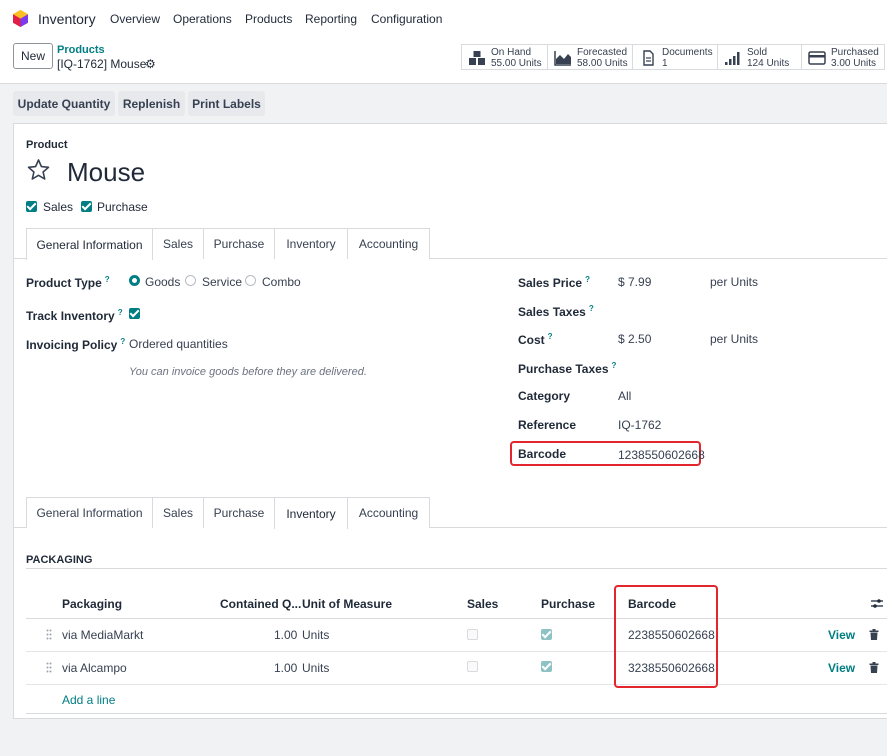 The image size is (887, 756). I want to click on stat-value: 1, so click(665, 63).